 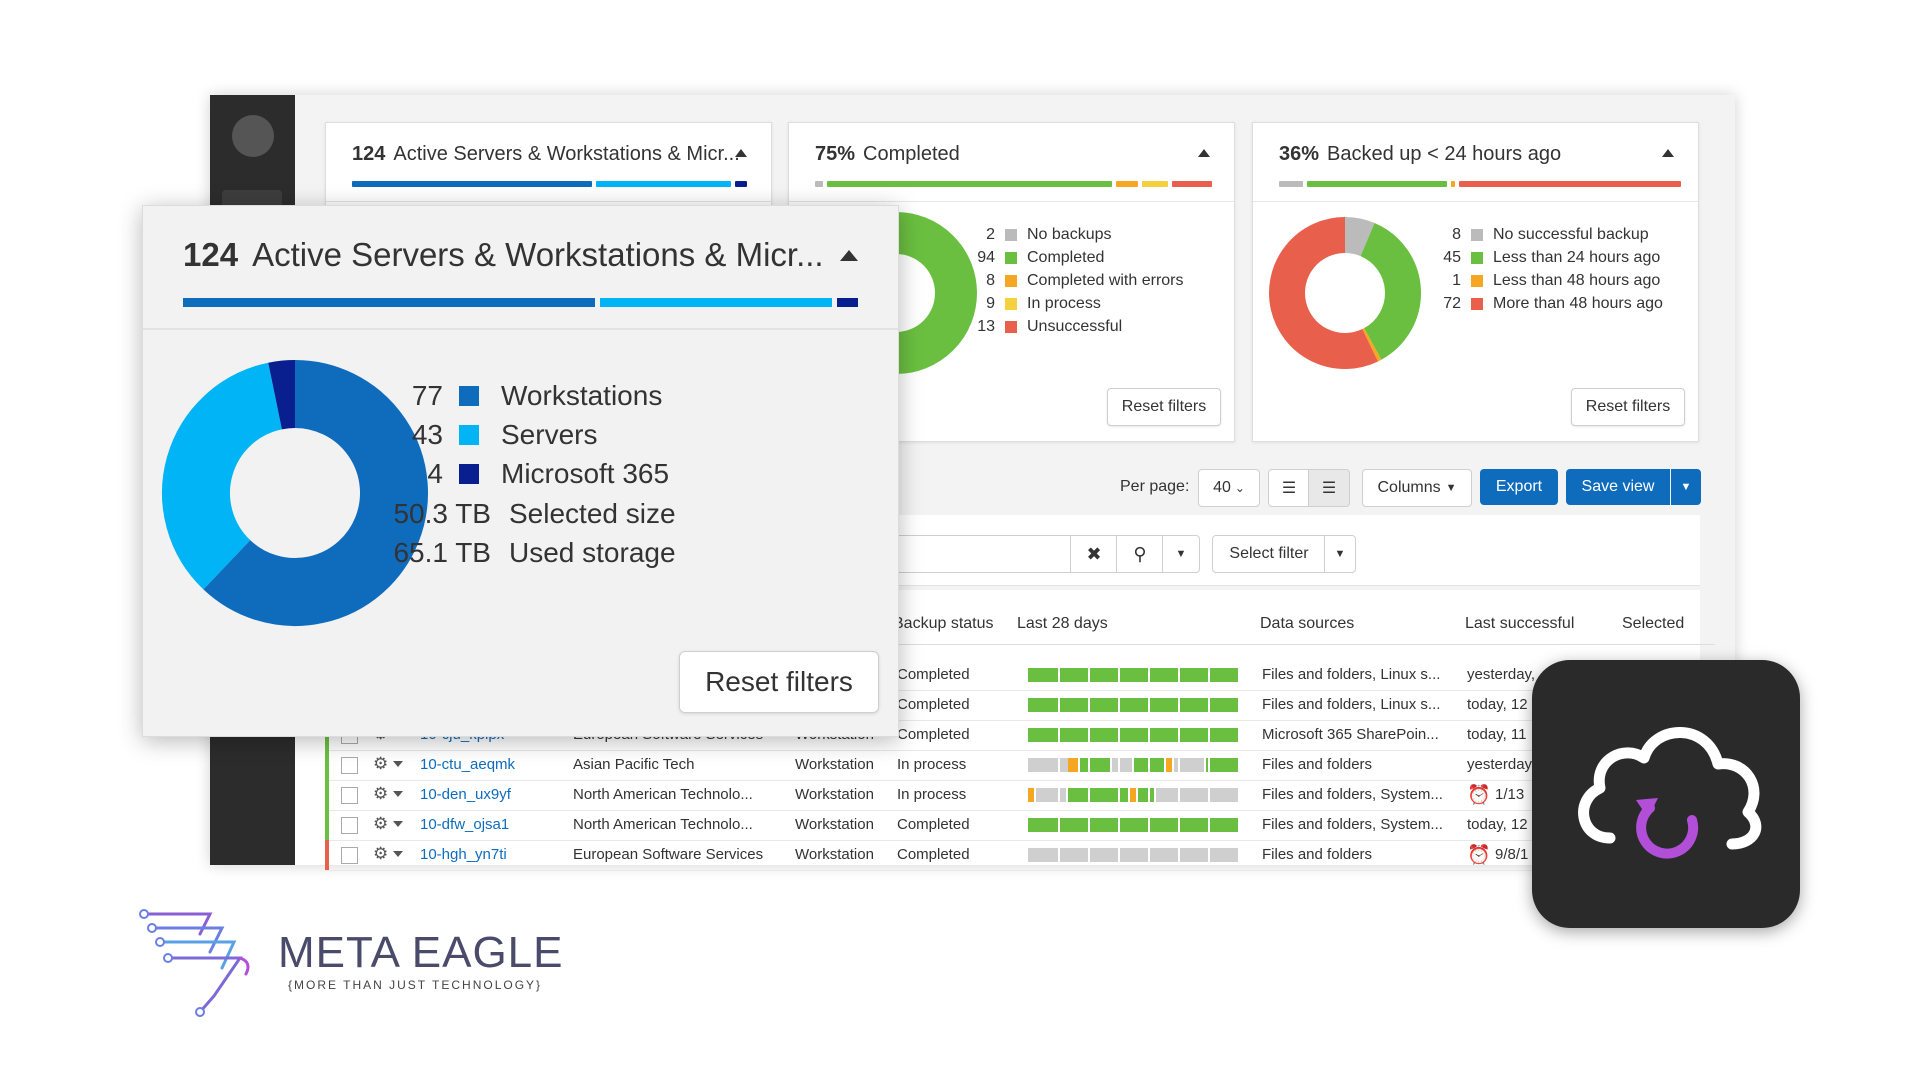 I want to click on col-header-data-sources: Data sources, so click(x=1307, y=624).